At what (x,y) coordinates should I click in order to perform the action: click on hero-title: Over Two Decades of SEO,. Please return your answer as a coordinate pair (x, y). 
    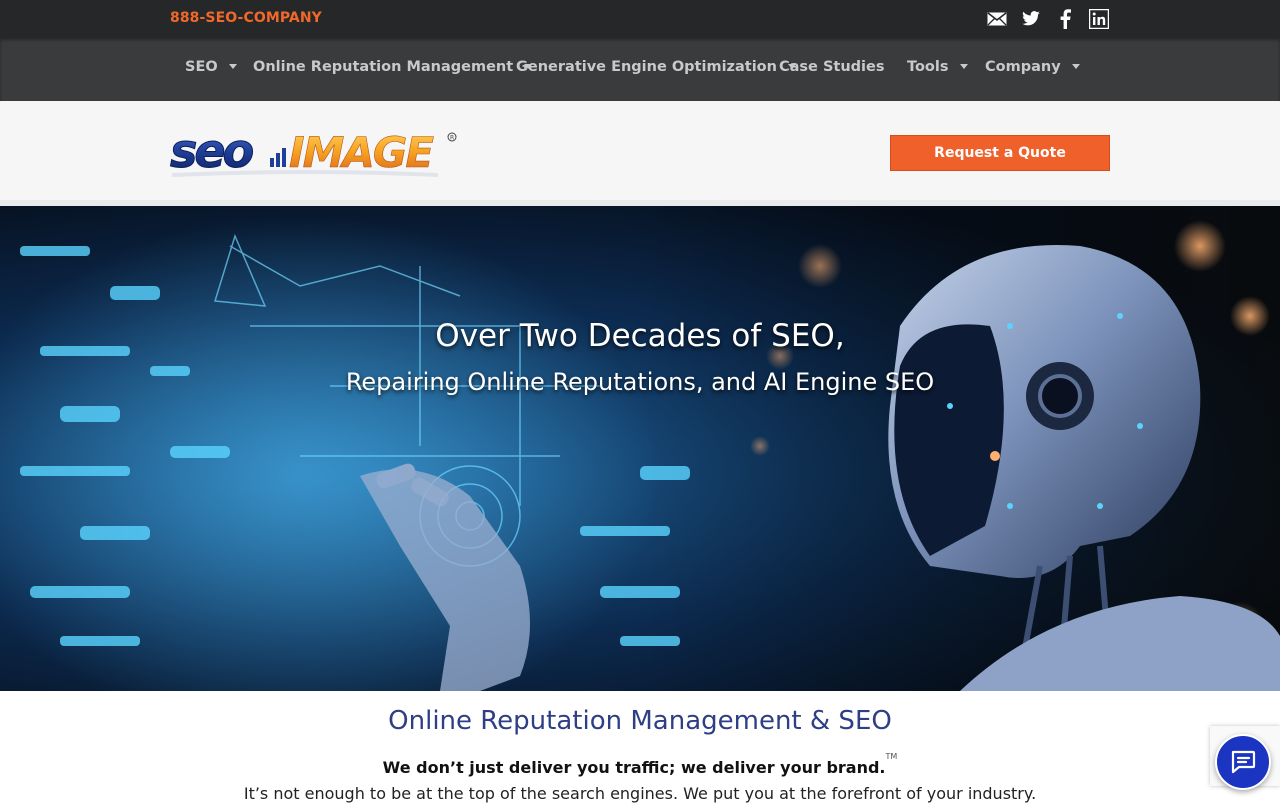
    Looking at the image, I should click on (640, 336).